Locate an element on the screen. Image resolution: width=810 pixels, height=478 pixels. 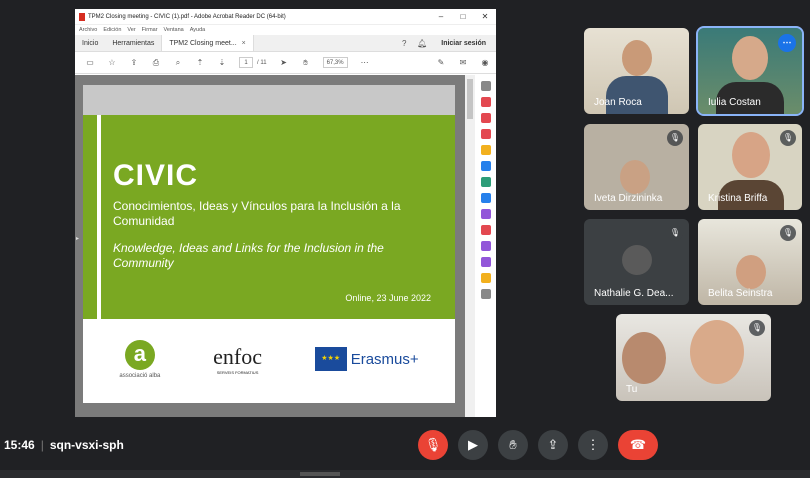
more-tools-rail-icon is located at coordinates (485, 294).